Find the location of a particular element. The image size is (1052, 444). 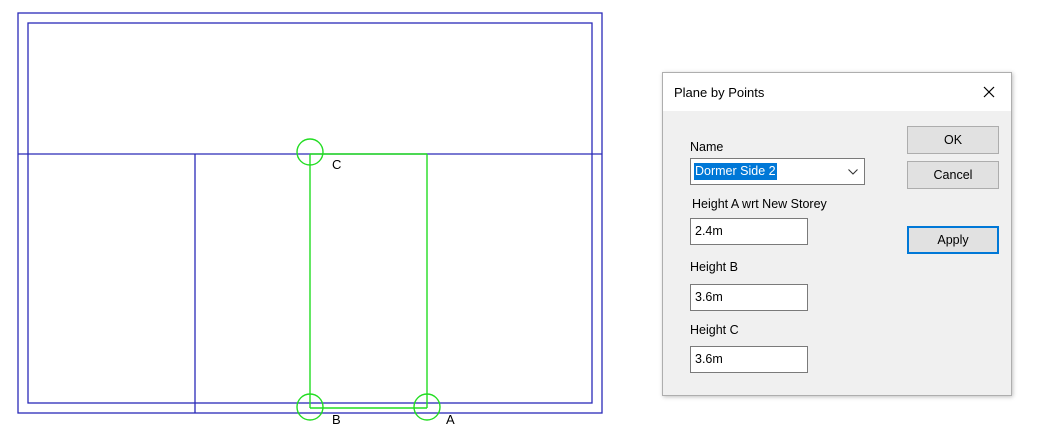

name-label: Name is located at coordinates (707, 147).